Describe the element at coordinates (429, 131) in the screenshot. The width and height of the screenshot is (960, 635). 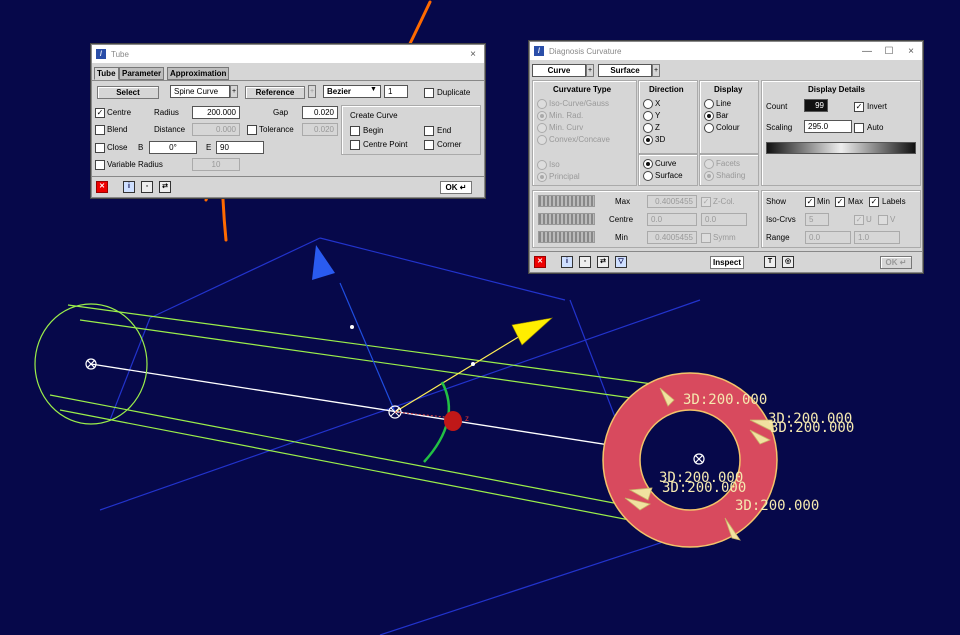
I see `end-checkbox` at that location.